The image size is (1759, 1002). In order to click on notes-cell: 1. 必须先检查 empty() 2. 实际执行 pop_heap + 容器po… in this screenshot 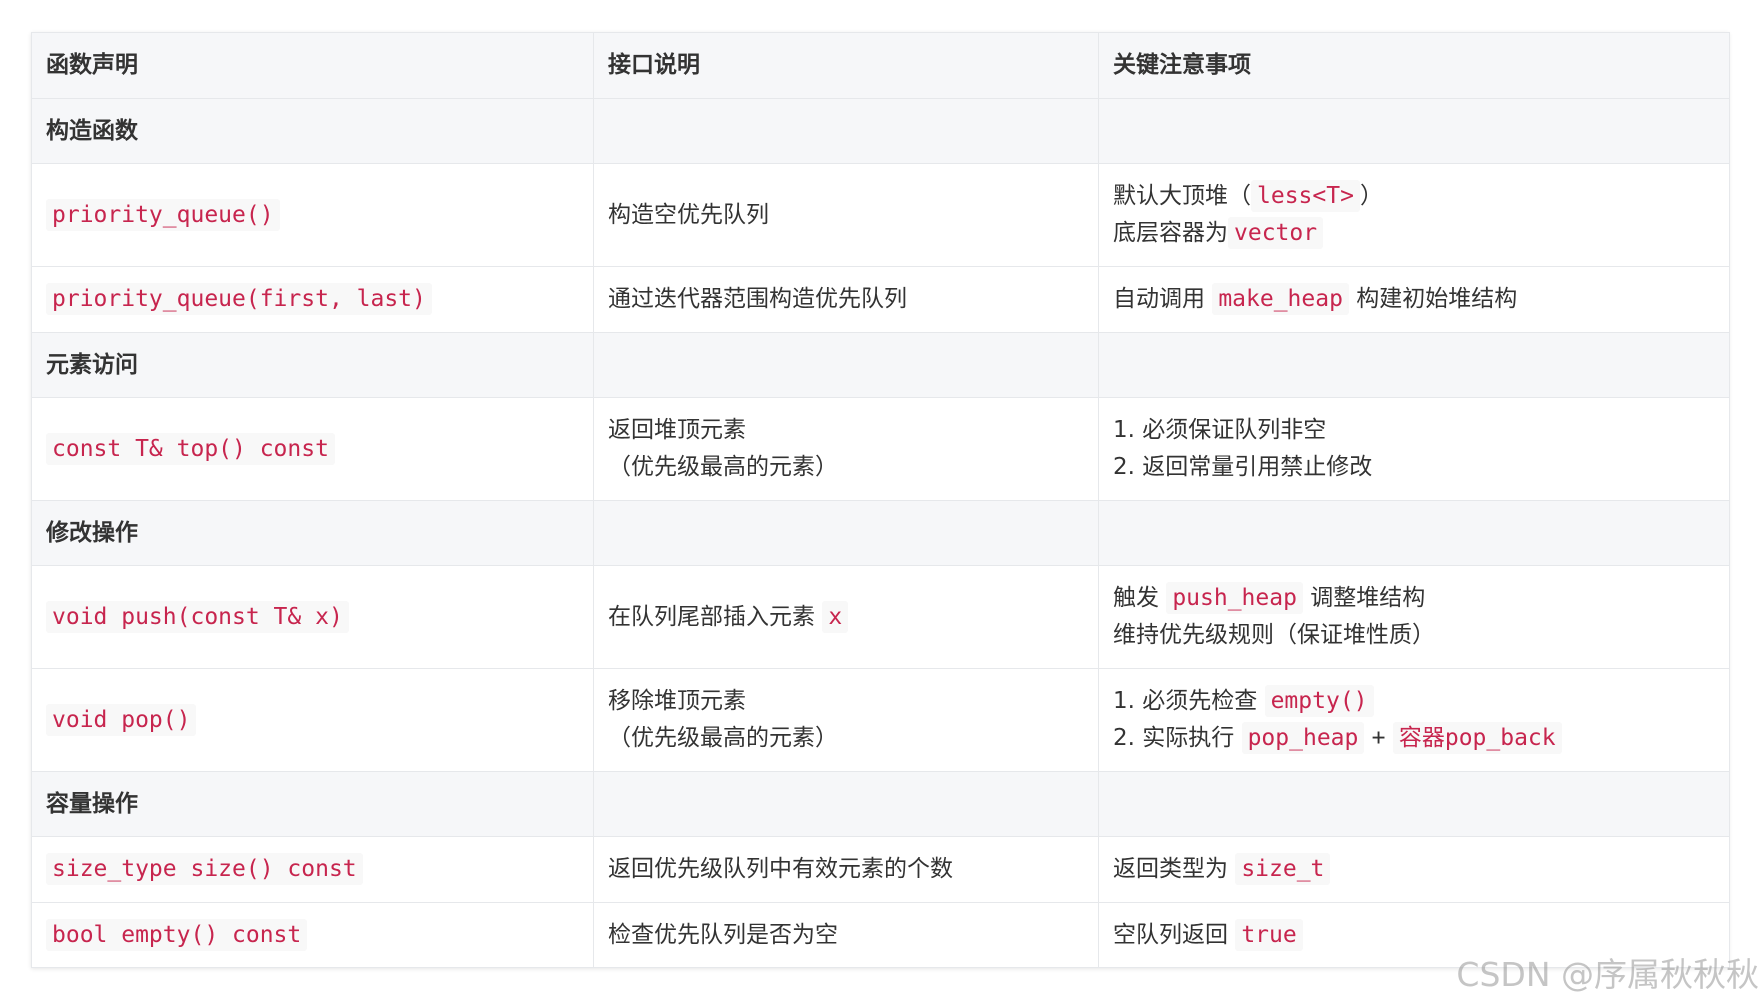, I will do `click(1414, 720)`.